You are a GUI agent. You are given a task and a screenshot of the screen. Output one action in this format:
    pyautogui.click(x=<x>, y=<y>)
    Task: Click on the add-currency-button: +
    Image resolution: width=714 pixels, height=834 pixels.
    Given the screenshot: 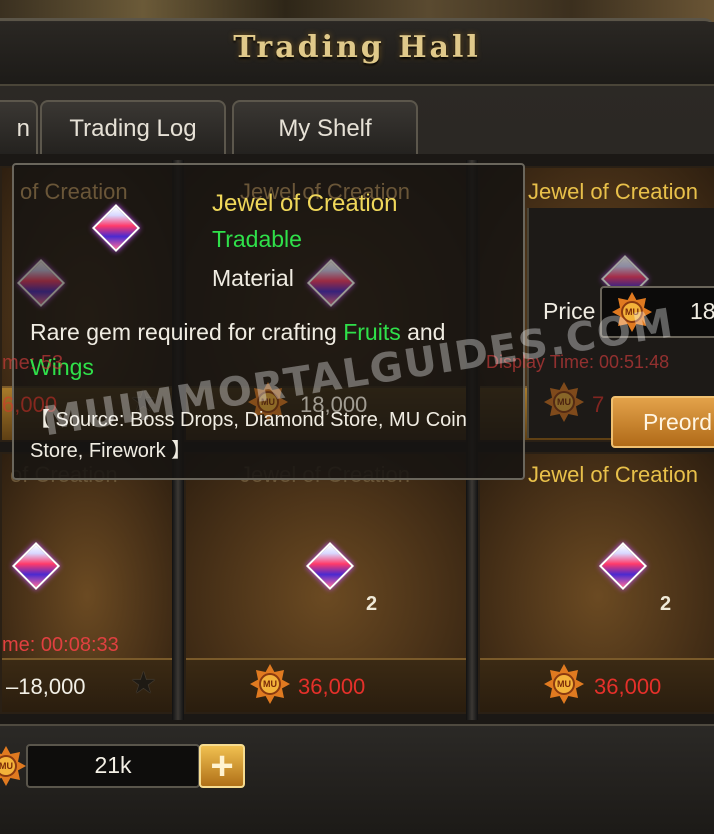 What is the action you would take?
    pyautogui.click(x=222, y=766)
    